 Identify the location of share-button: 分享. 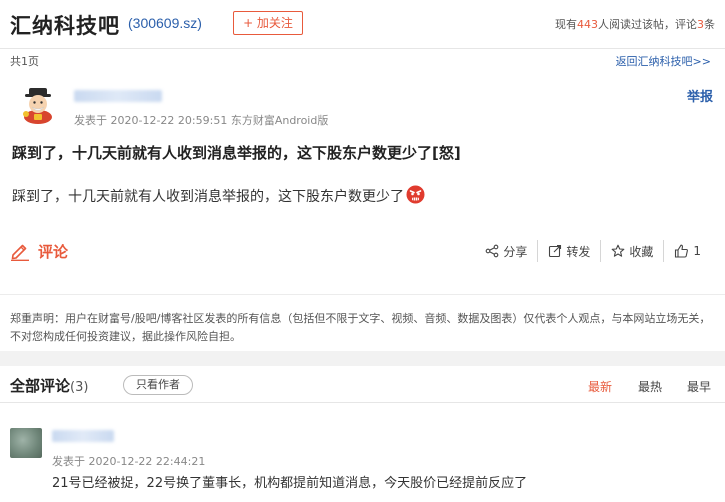
(506, 251).